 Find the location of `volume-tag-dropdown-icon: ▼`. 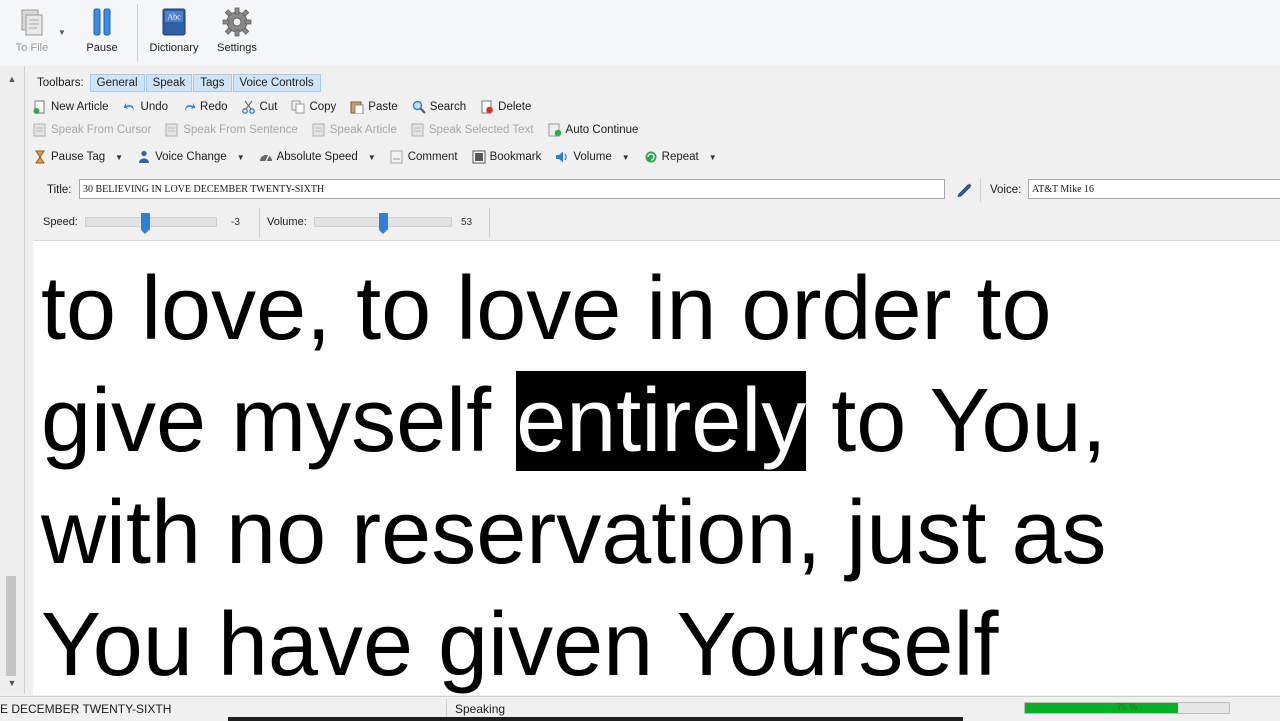

volume-tag-dropdown-icon: ▼ is located at coordinates (626, 157).